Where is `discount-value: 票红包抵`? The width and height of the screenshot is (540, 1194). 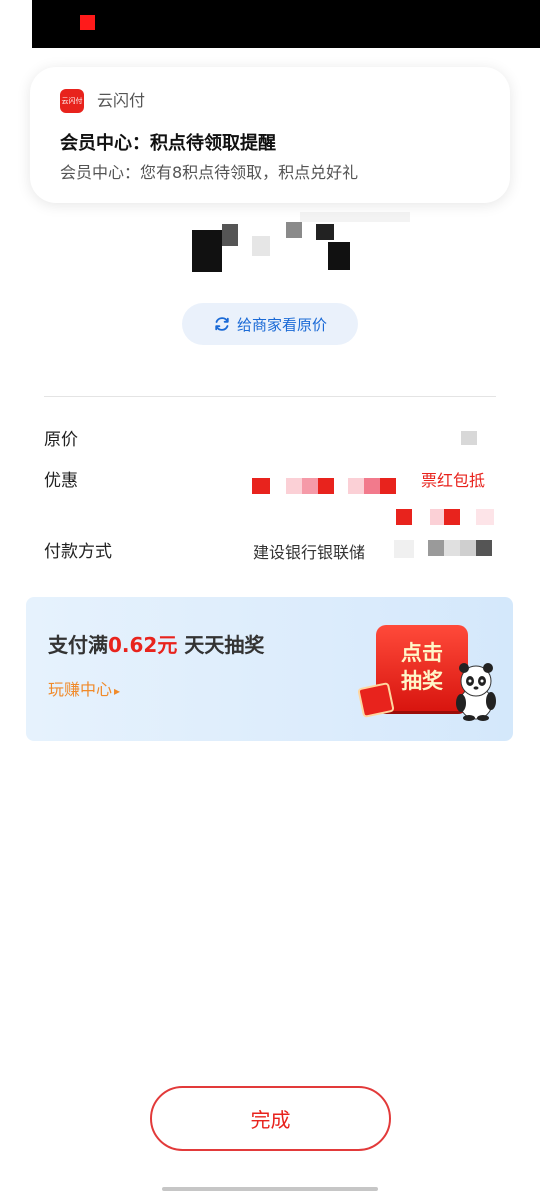
discount-value: 票红包抵 is located at coordinates (453, 480).